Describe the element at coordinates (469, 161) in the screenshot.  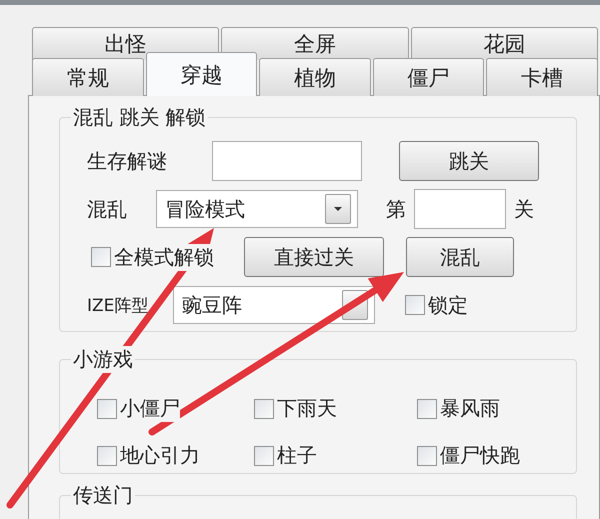
I see `jump-button: 跳关` at that location.